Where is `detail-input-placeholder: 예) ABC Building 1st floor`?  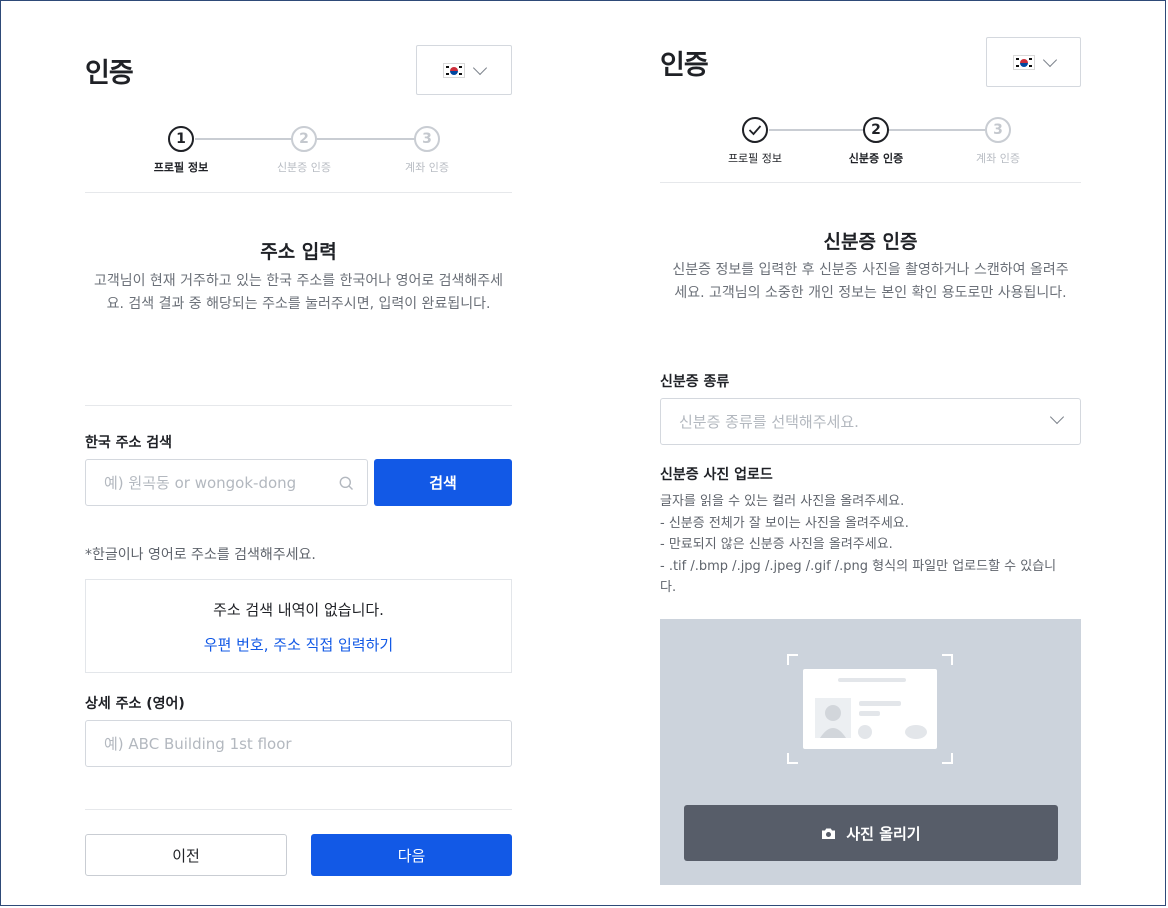
detail-input-placeholder: 예) ABC Building 1st floor is located at coordinates (198, 744).